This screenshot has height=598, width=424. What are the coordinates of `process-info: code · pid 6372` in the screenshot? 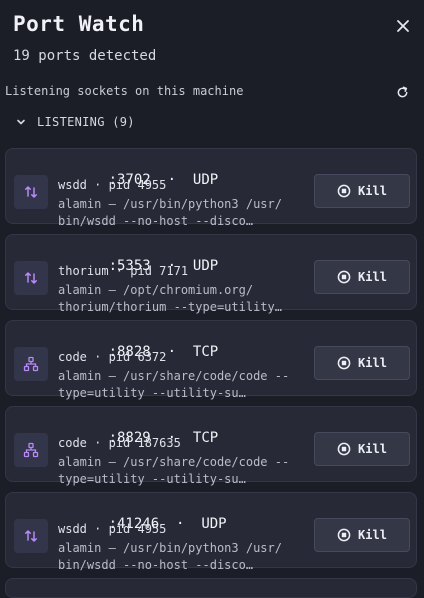 It's located at (112, 357).